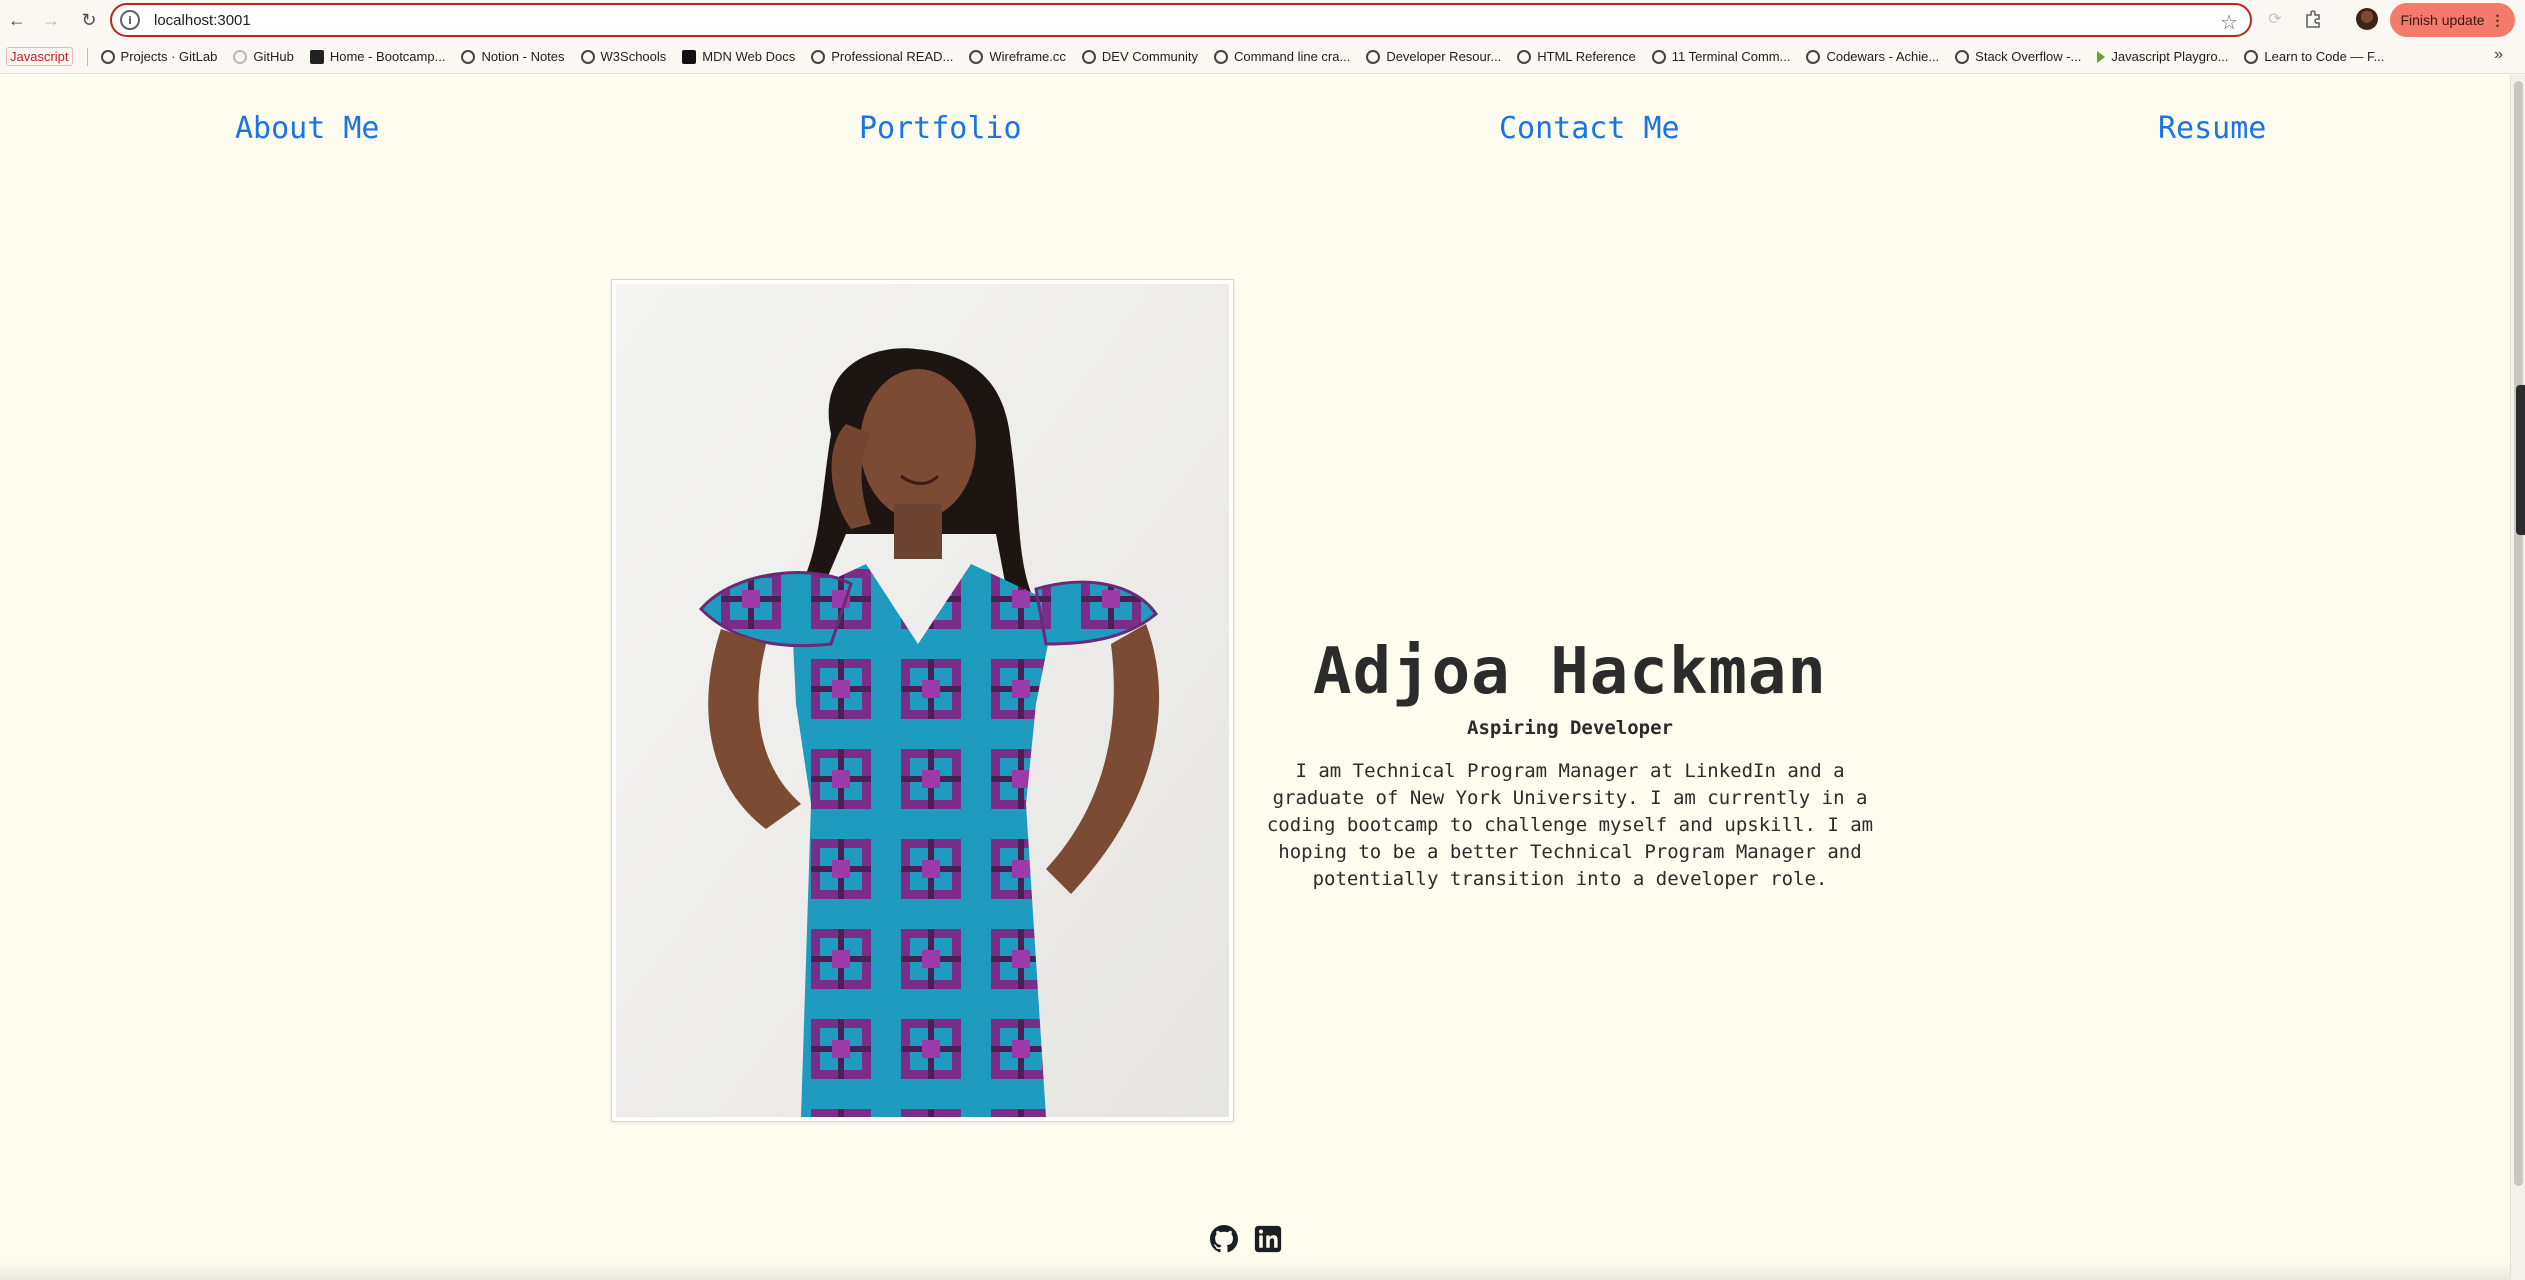 This screenshot has height=1280, width=2525. I want to click on sync-icon: ⟳, so click(2275, 19).